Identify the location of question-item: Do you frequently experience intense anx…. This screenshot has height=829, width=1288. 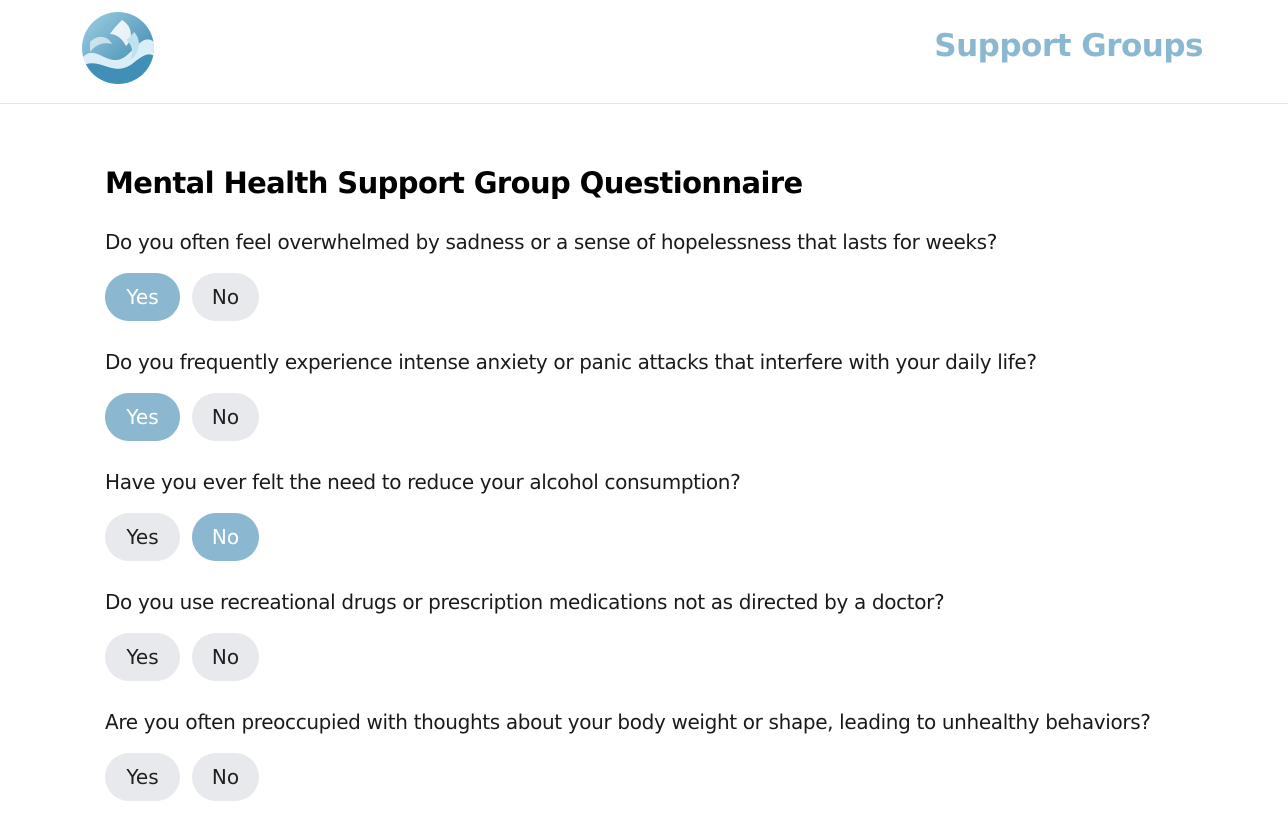
(690, 409).